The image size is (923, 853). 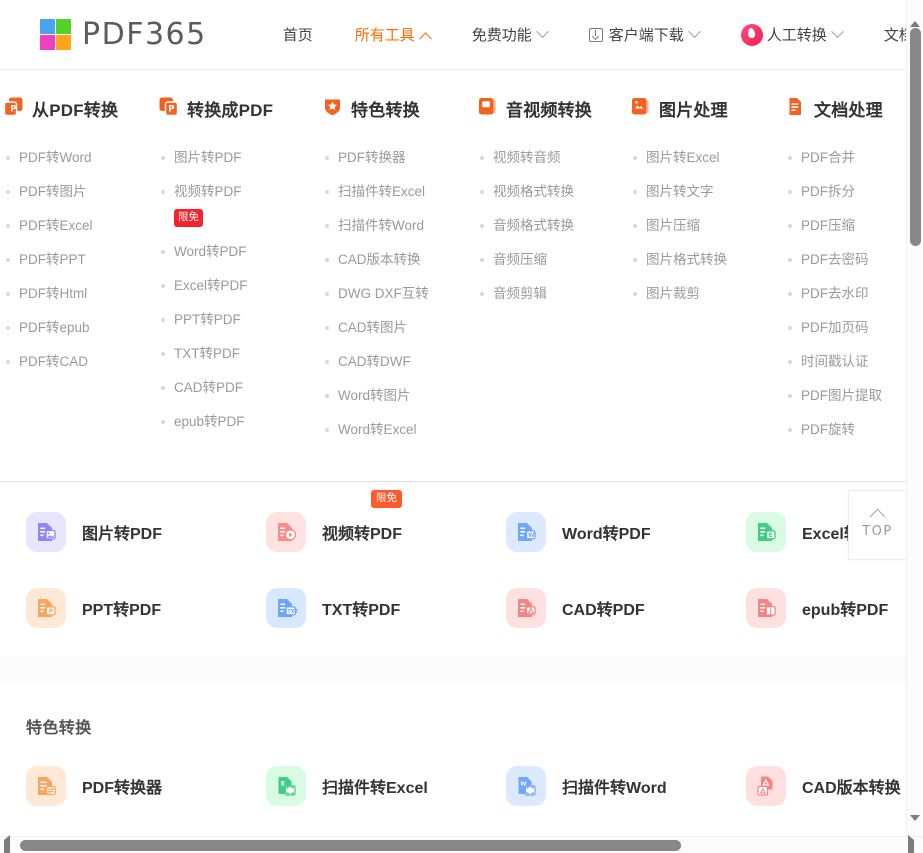 What do you see at coordinates (400, 294) in the screenshot?
I see `menu-item: DWG DXF互转` at bounding box center [400, 294].